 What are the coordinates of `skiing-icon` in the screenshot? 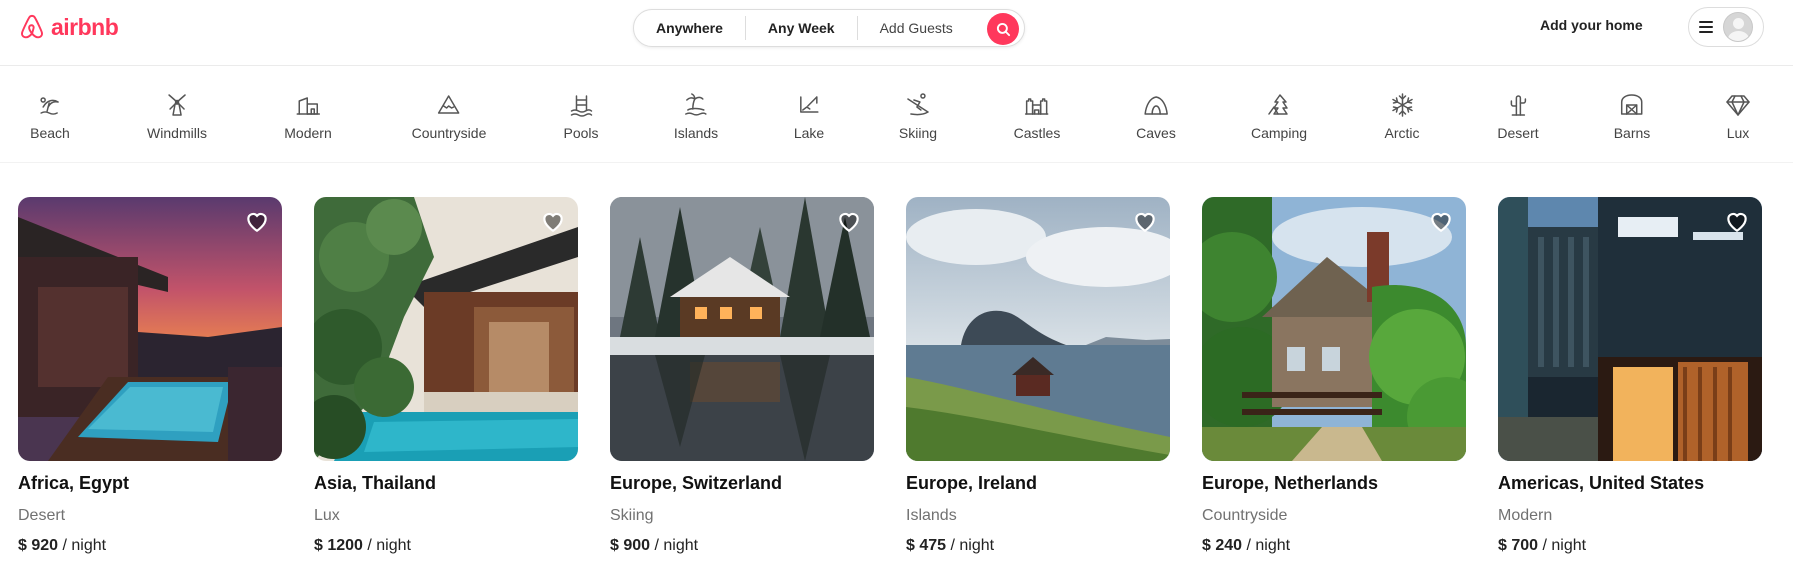 It's located at (918, 104).